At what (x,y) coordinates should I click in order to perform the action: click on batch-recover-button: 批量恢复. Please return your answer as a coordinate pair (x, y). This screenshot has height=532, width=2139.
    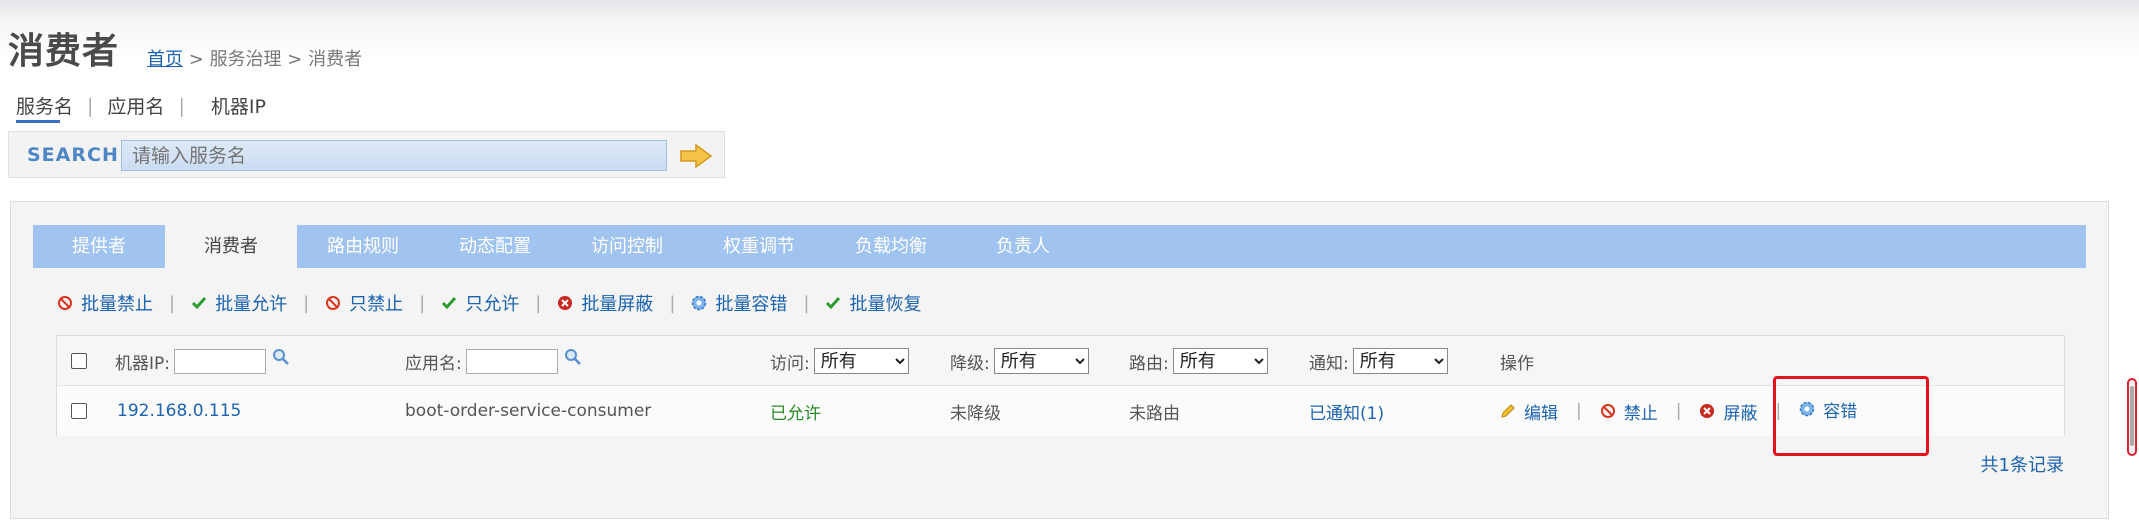
    Looking at the image, I should click on (873, 303).